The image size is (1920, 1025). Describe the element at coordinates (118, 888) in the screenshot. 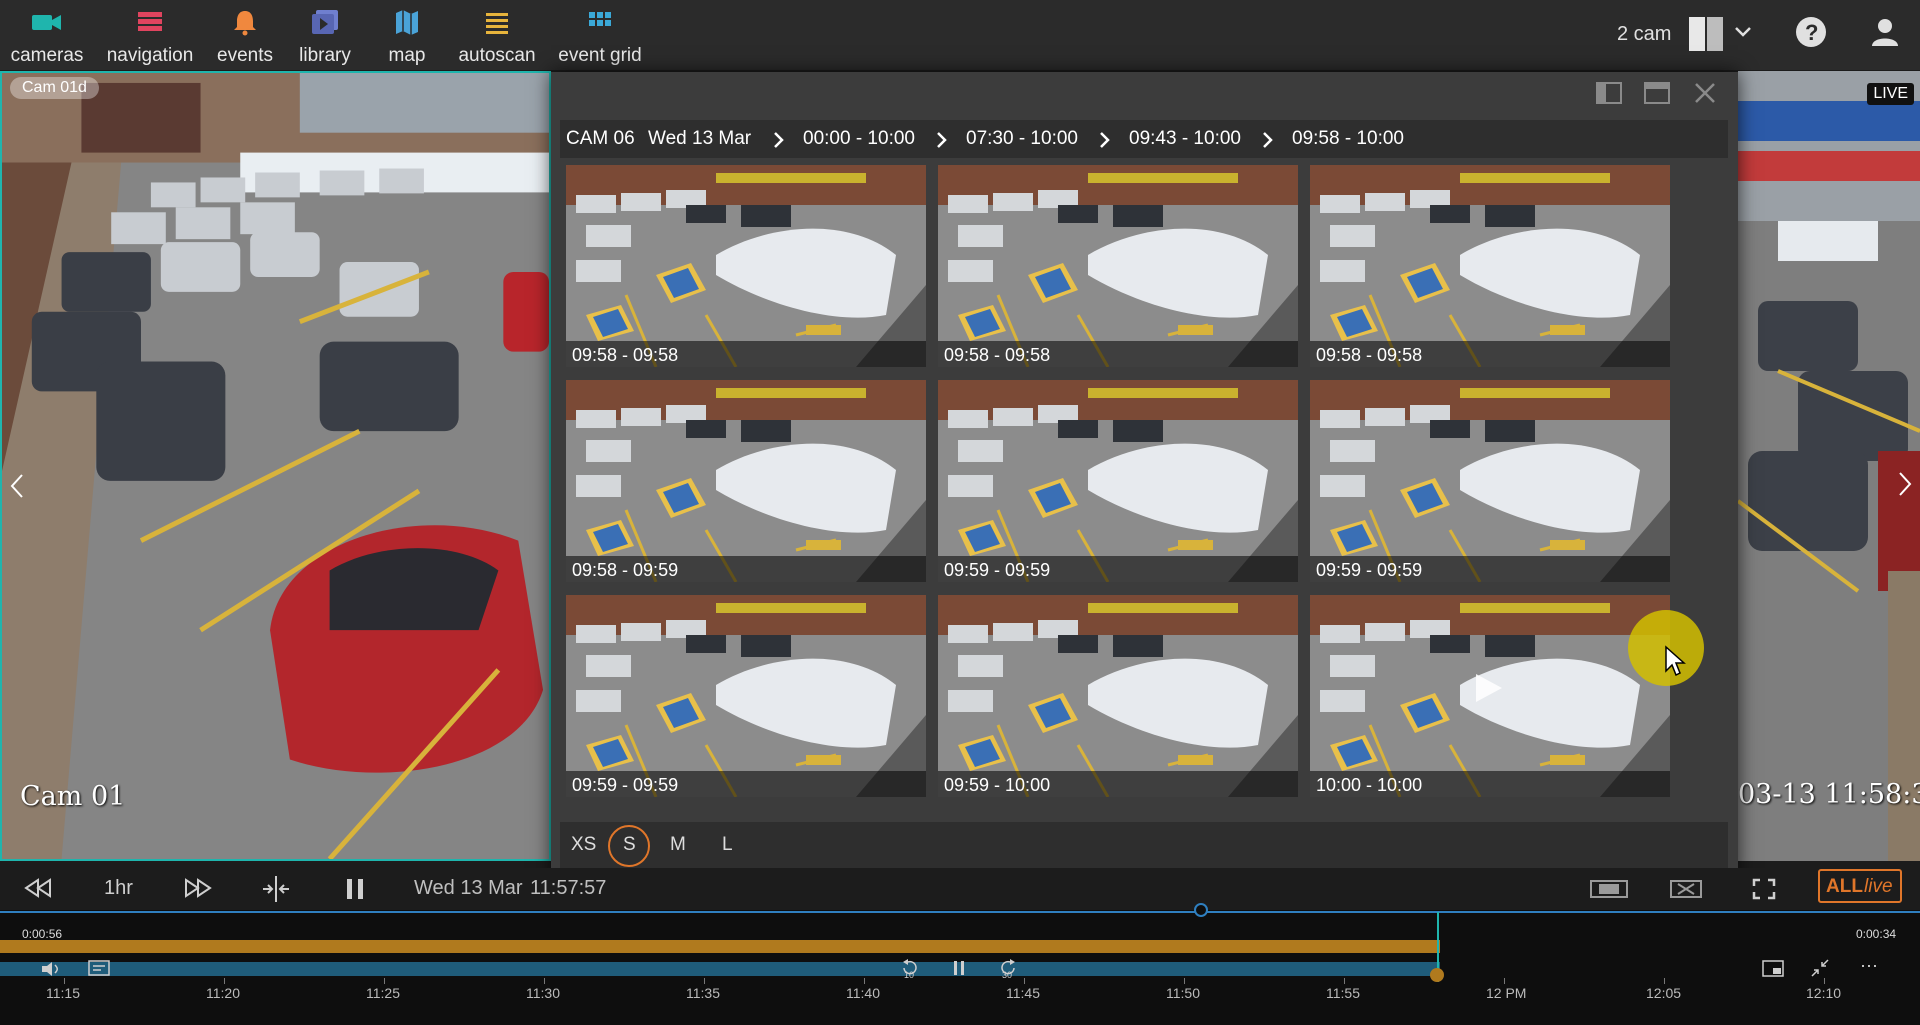

I see `time-span-button: 1hr` at that location.